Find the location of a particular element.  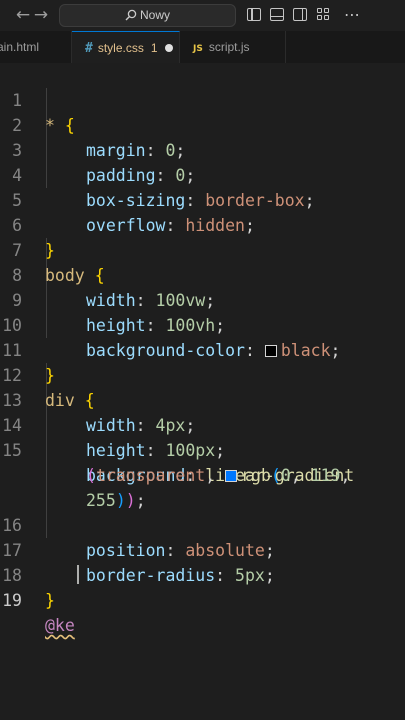

command-center-search: Nowy is located at coordinates (147, 15).